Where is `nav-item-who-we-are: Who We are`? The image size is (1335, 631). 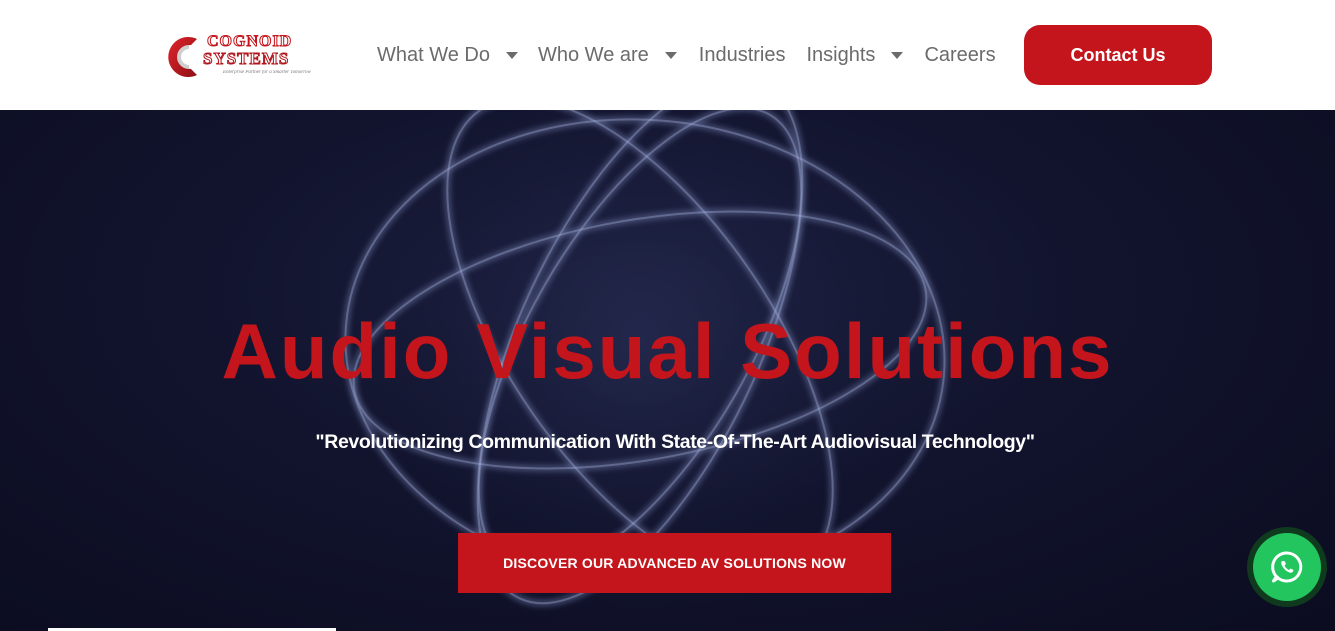
nav-item-who-we-are: Who We are is located at coordinates (607, 55).